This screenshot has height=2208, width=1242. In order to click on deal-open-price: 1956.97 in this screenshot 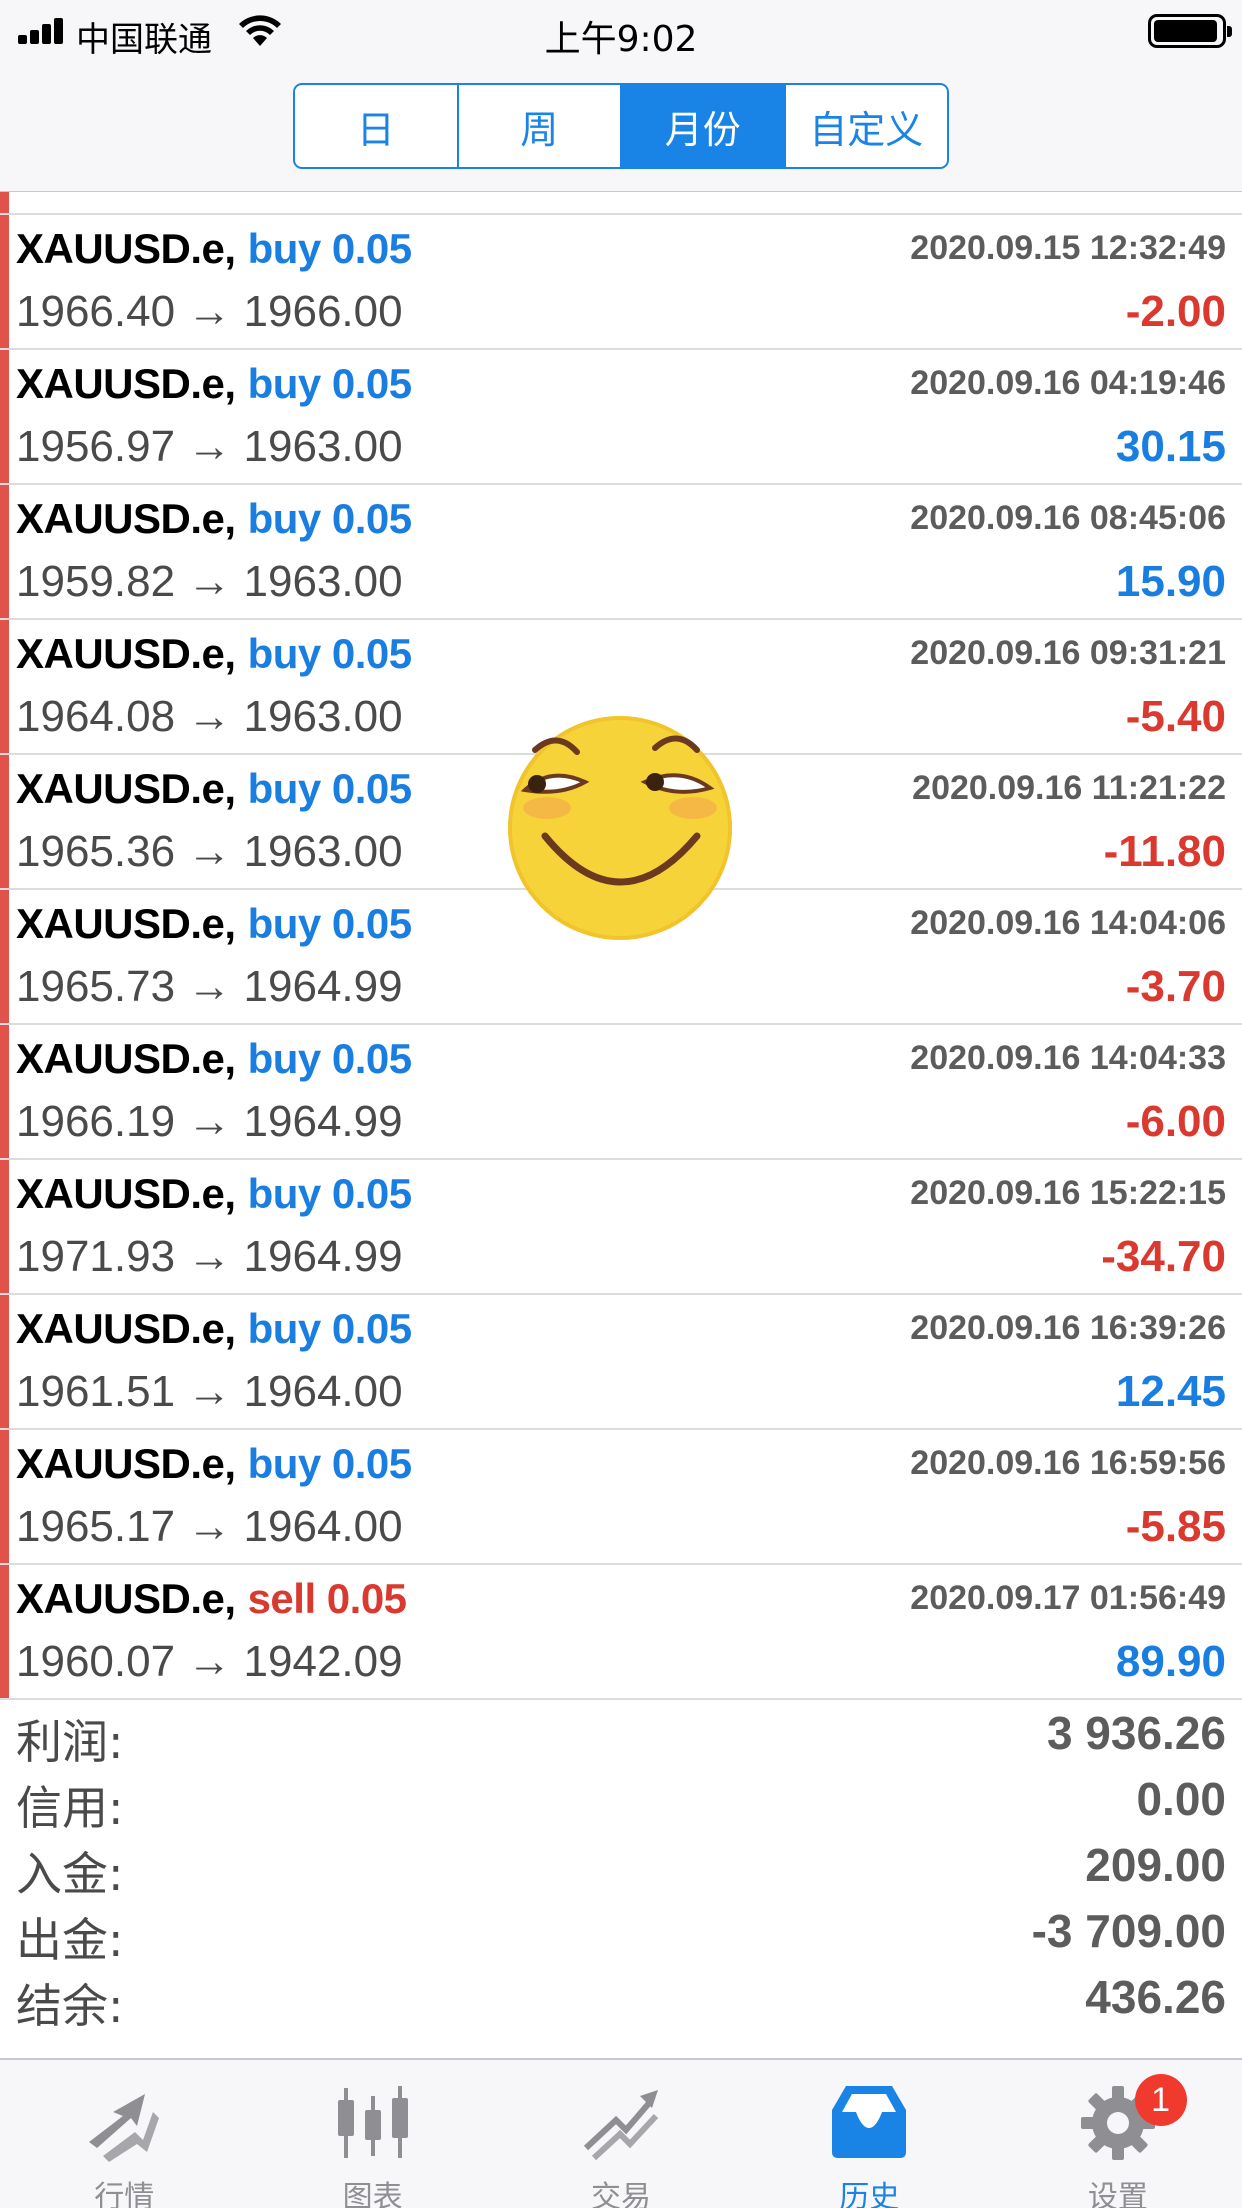, I will do `click(96, 446)`.